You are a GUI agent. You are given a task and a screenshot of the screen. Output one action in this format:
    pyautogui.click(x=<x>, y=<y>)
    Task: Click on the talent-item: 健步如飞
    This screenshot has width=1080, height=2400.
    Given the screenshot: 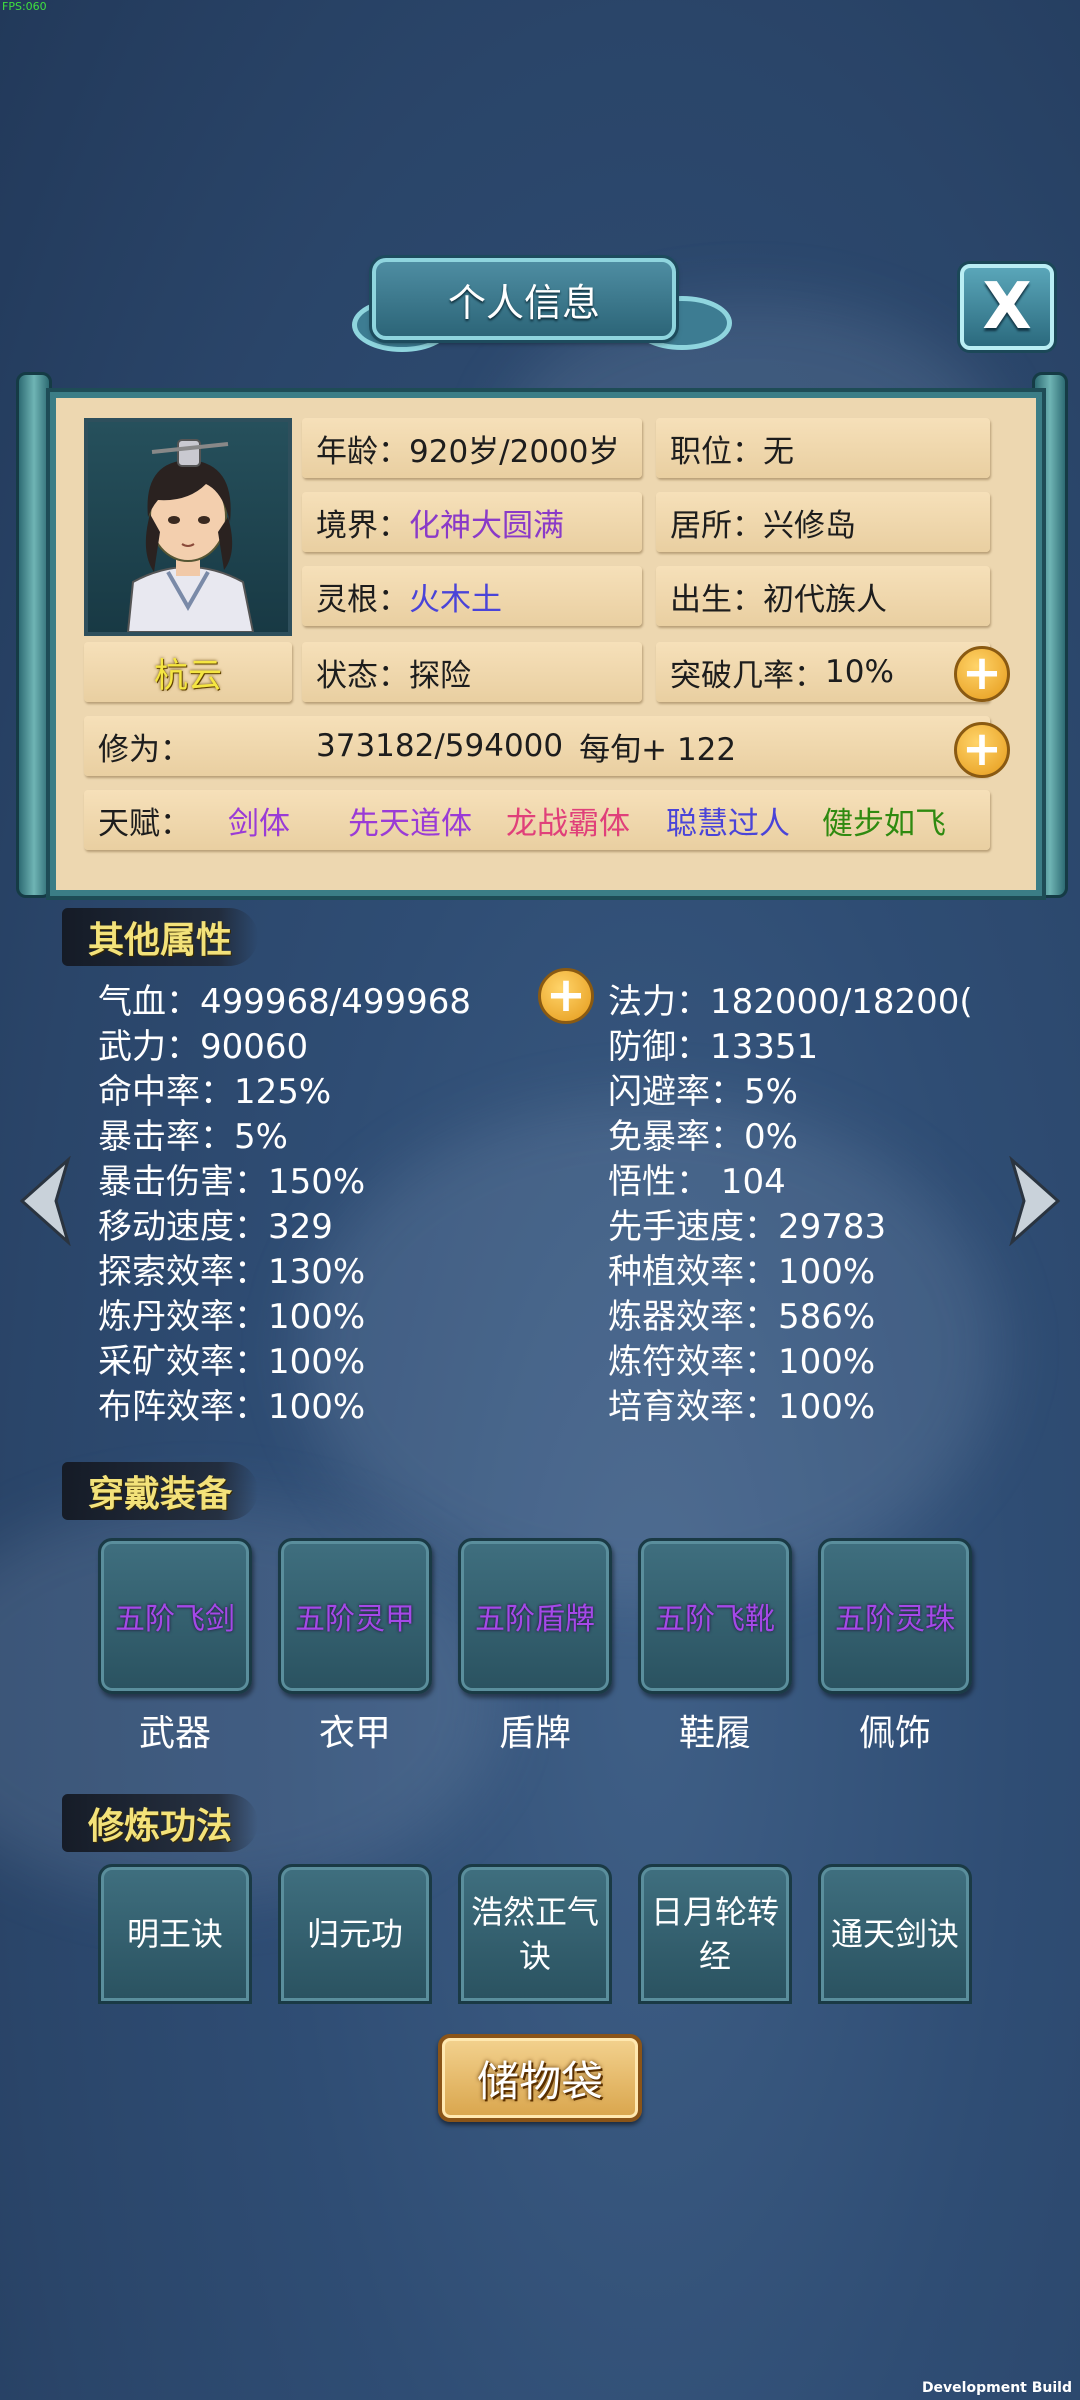 What is the action you would take?
    pyautogui.click(x=884, y=823)
    